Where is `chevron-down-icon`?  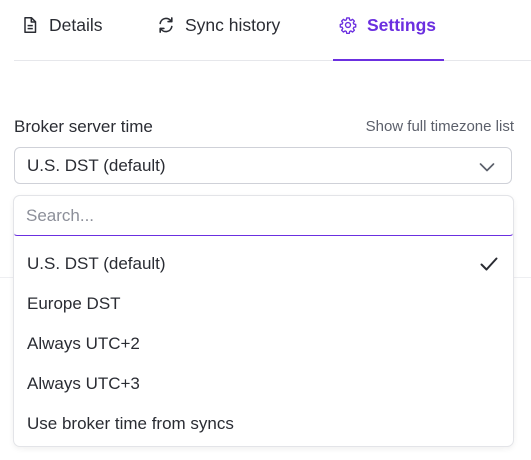 chevron-down-icon is located at coordinates (487, 167).